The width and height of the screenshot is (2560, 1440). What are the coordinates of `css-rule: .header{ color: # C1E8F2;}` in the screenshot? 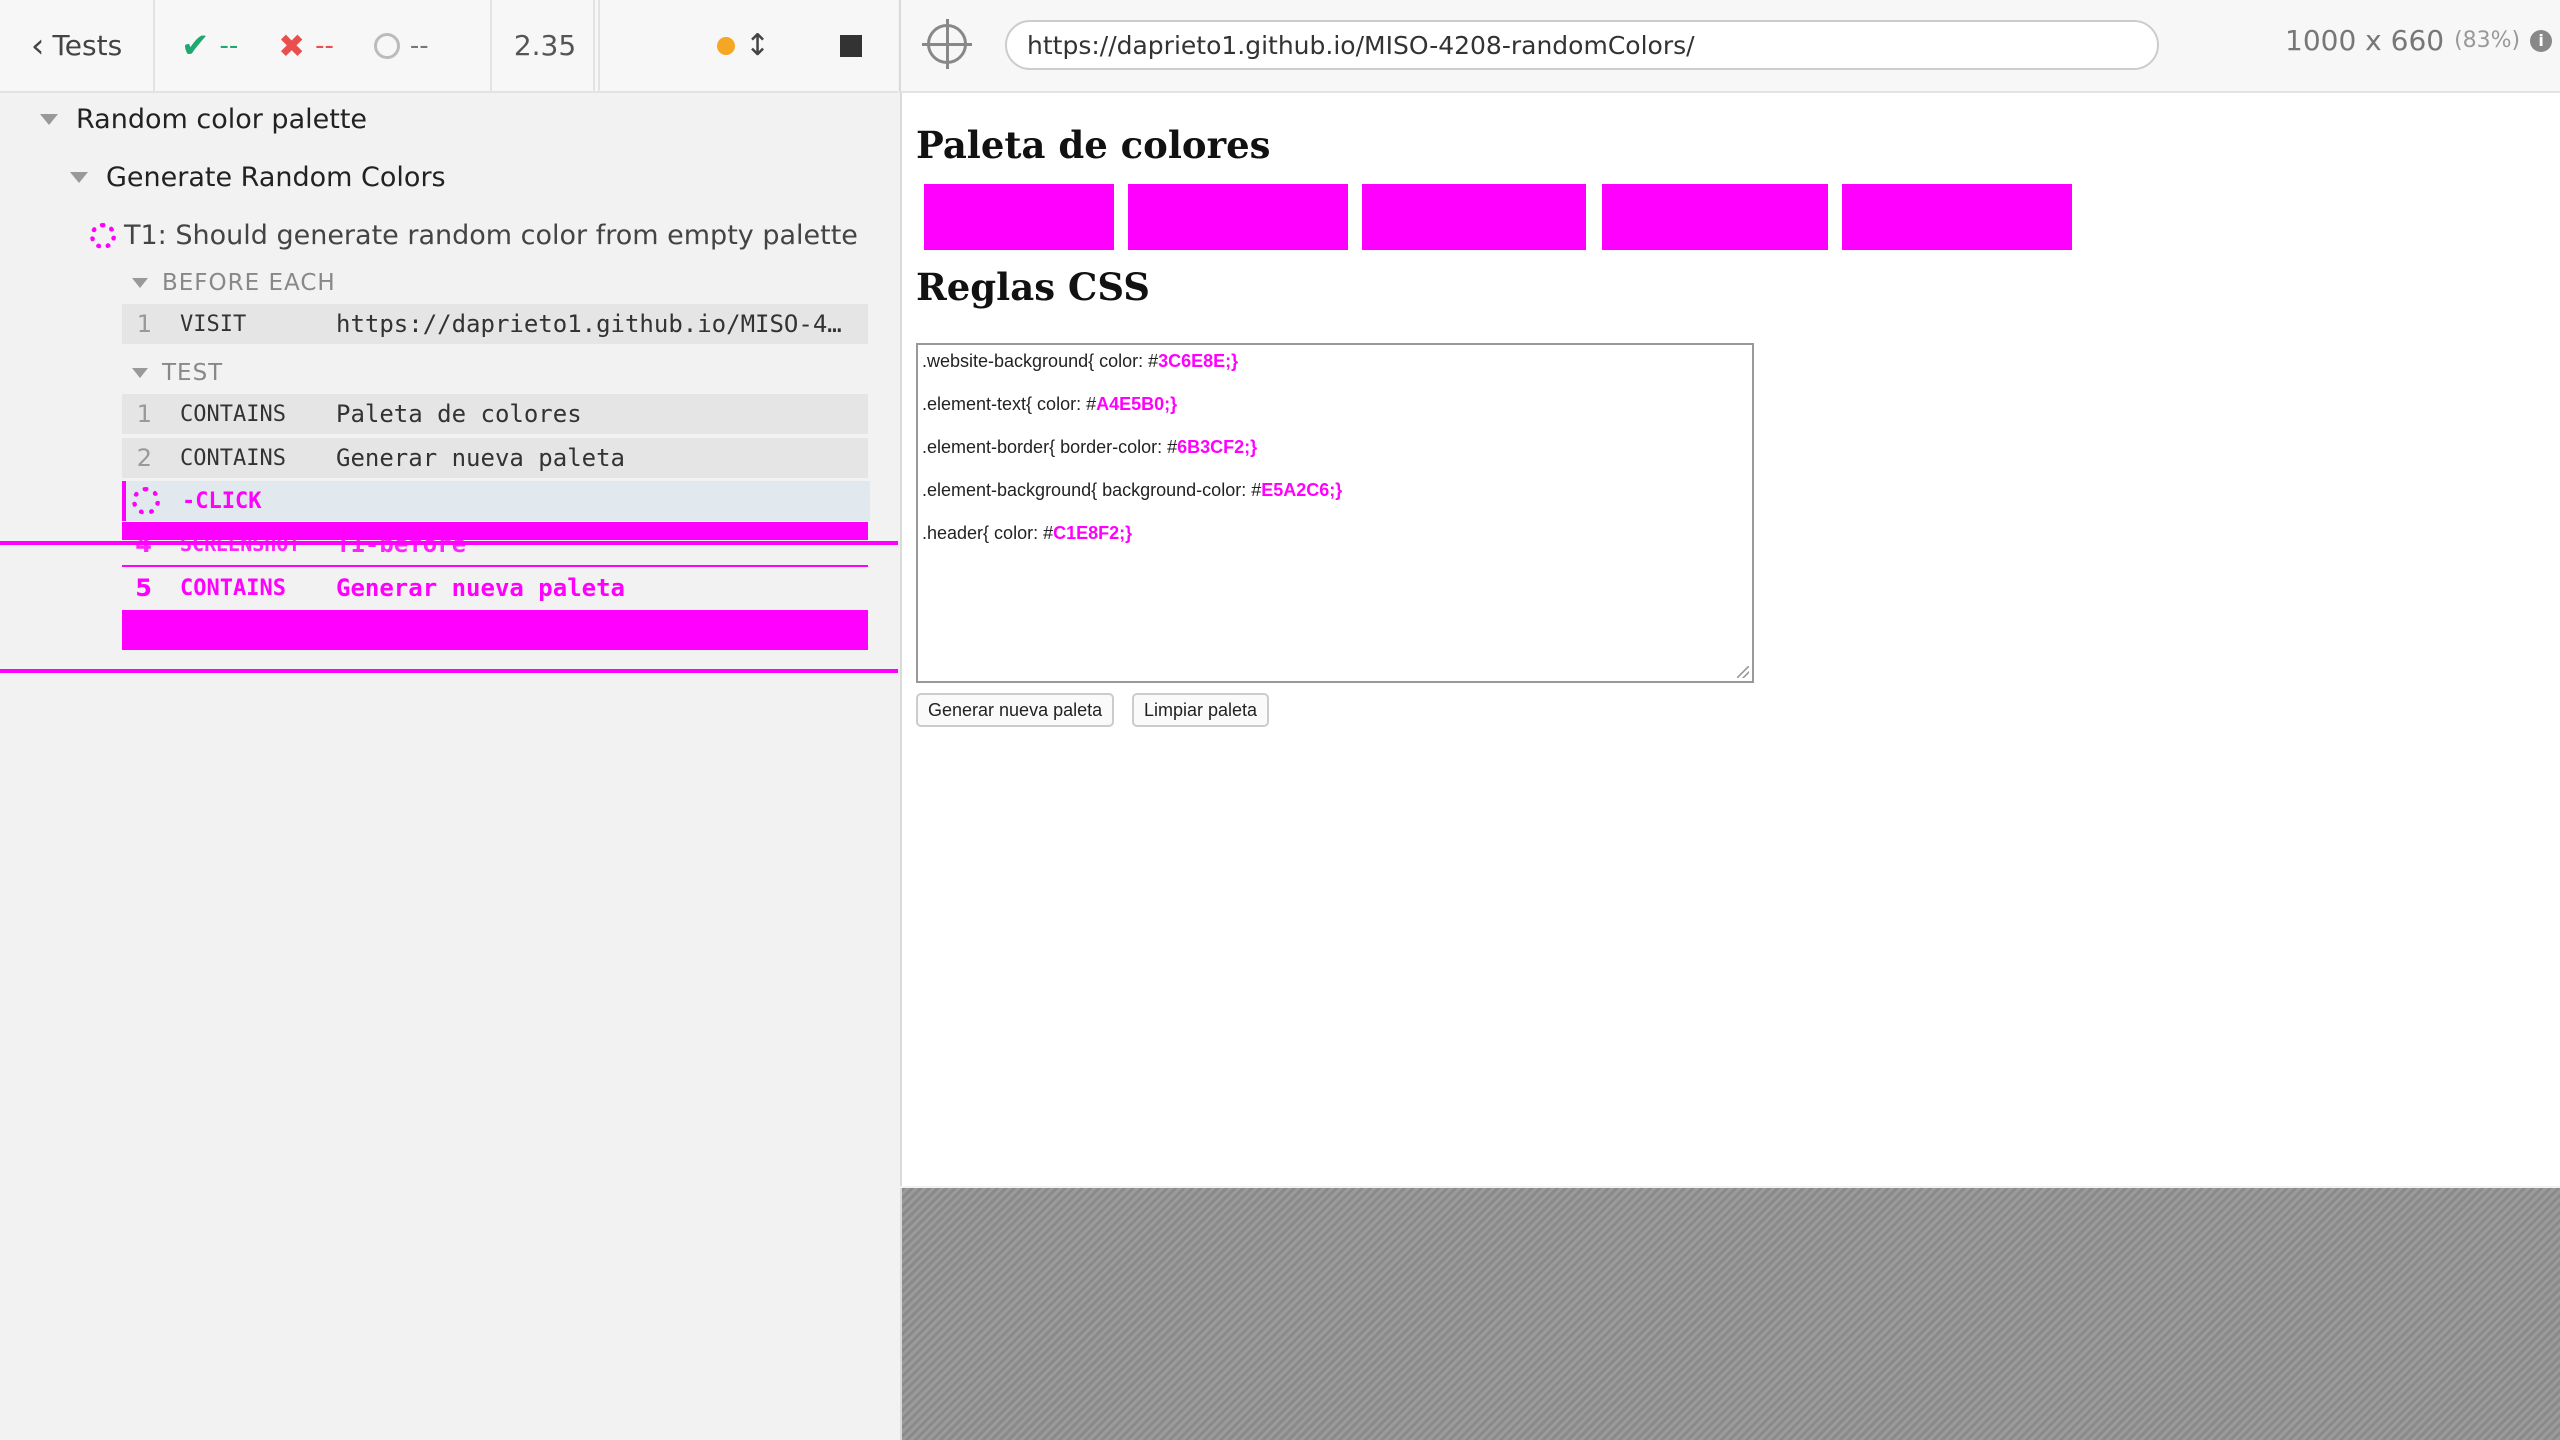 It's located at (1335, 544).